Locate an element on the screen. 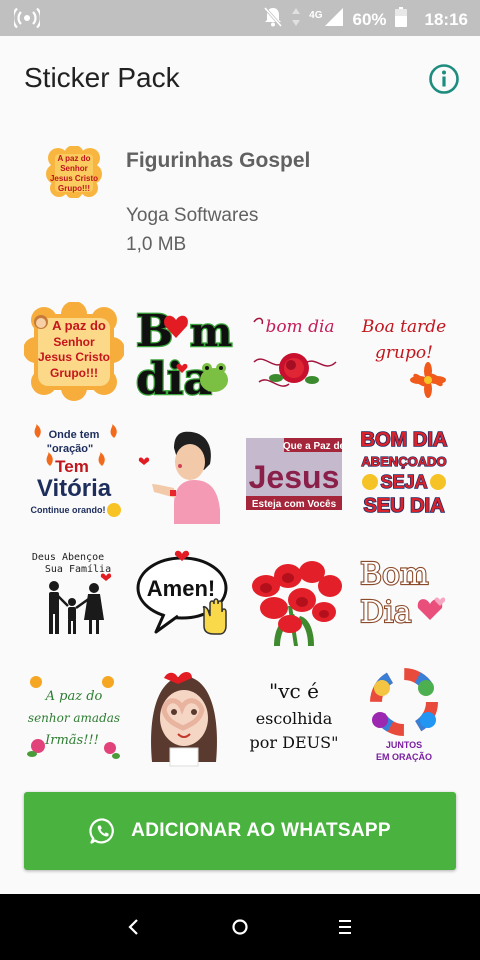 This screenshot has width=480, height=960. add-to-whatsapp-button: ADICIONAR AO WHATSAPP is located at coordinates (240, 831).